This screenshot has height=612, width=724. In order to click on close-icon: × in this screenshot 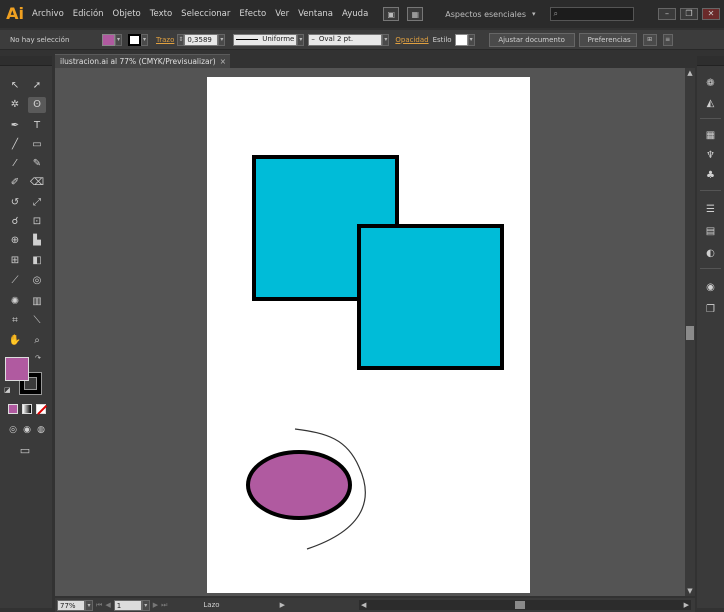, I will do `click(223, 61)`.